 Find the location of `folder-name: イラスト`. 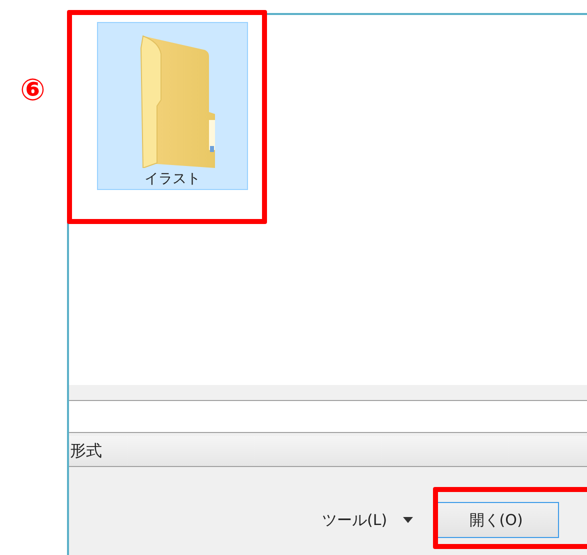

folder-name: イラスト is located at coordinates (172, 179).